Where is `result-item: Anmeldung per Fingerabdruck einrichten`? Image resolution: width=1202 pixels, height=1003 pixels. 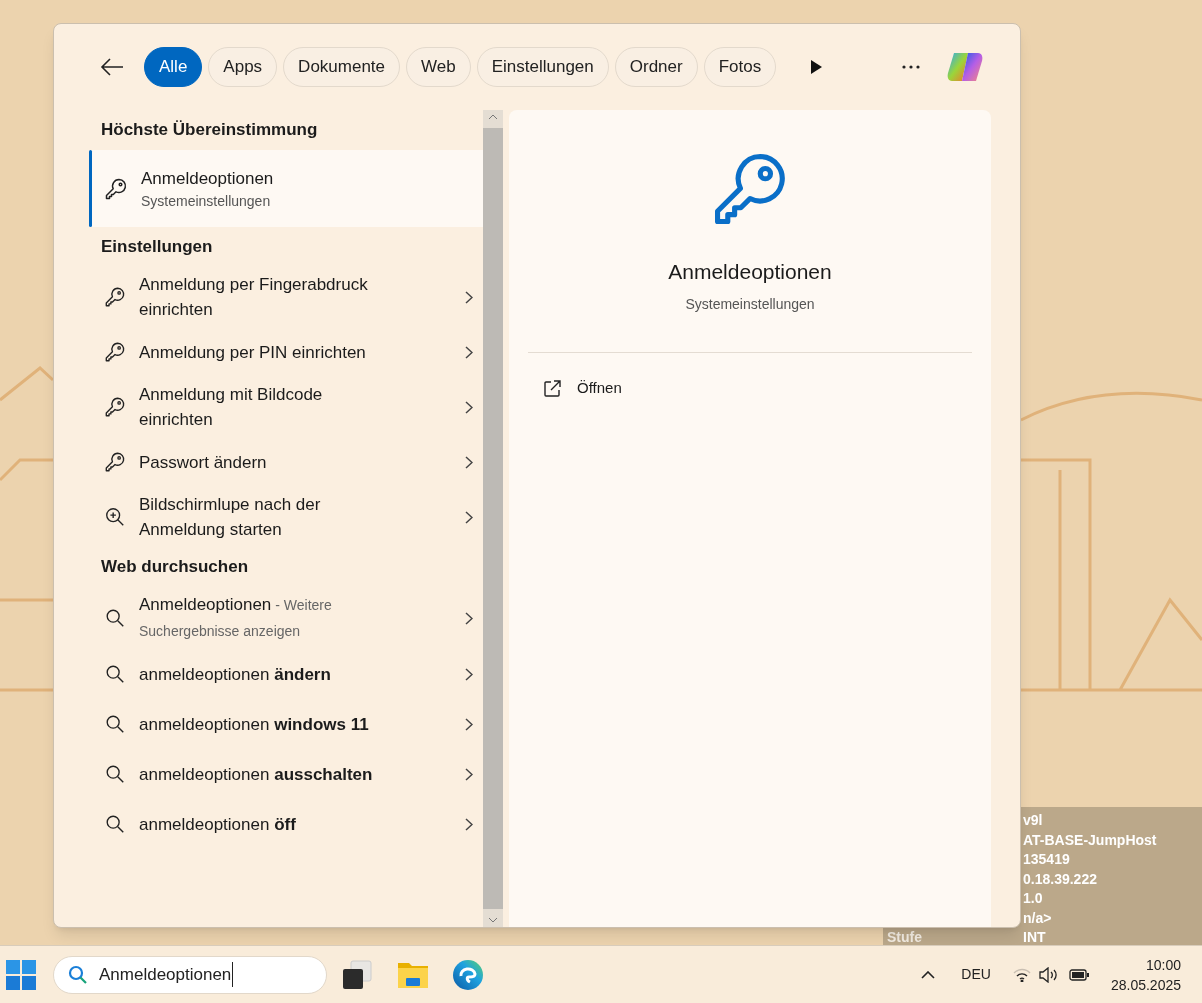 result-item: Anmeldung per Fingerabdruck einrichten is located at coordinates (286, 297).